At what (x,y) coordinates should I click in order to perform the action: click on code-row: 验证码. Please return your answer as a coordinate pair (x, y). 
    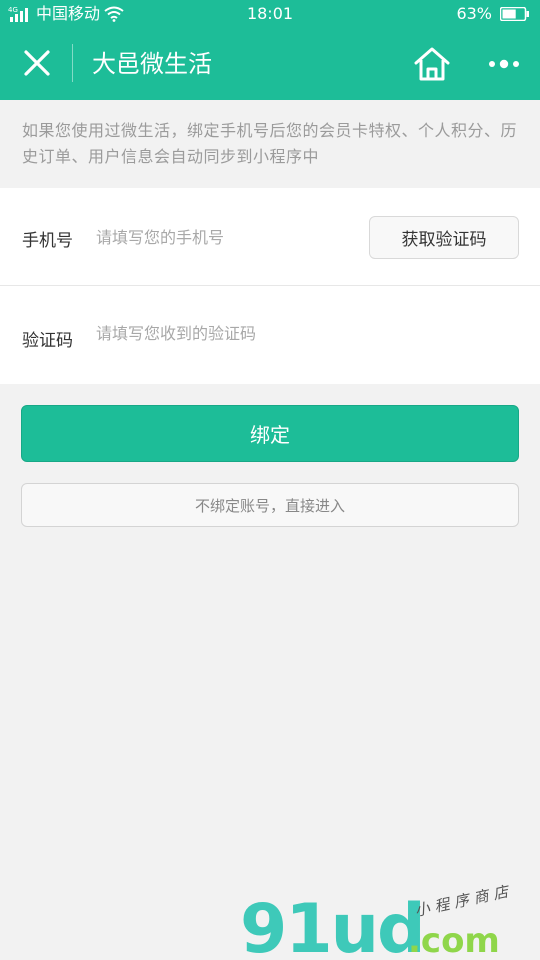
    Looking at the image, I should click on (270, 335).